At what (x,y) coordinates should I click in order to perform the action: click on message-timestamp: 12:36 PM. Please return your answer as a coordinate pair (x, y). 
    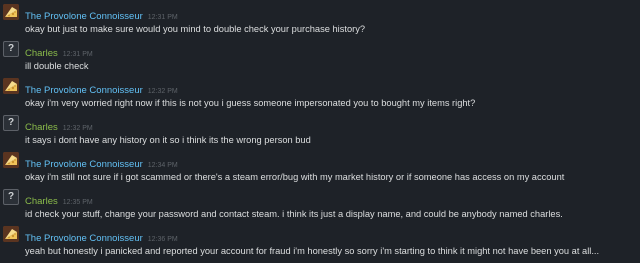
    Looking at the image, I should click on (162, 239).